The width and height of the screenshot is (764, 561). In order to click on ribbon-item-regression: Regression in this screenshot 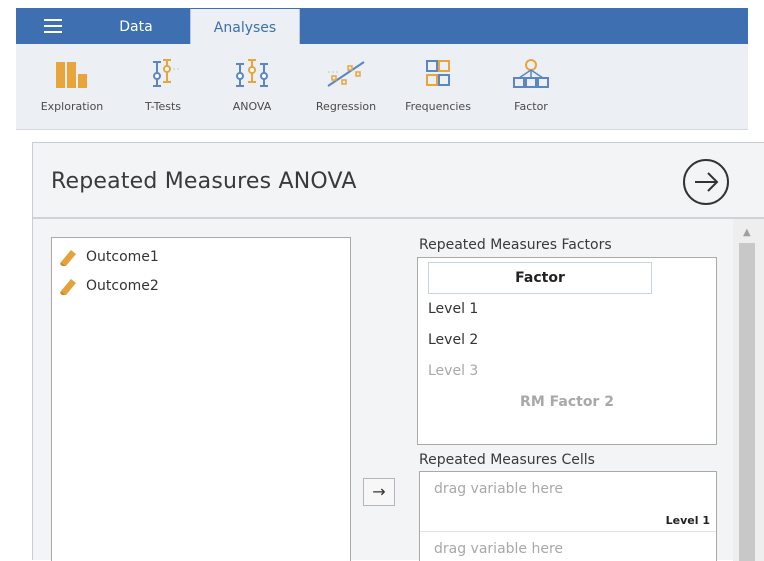, I will do `click(346, 88)`.